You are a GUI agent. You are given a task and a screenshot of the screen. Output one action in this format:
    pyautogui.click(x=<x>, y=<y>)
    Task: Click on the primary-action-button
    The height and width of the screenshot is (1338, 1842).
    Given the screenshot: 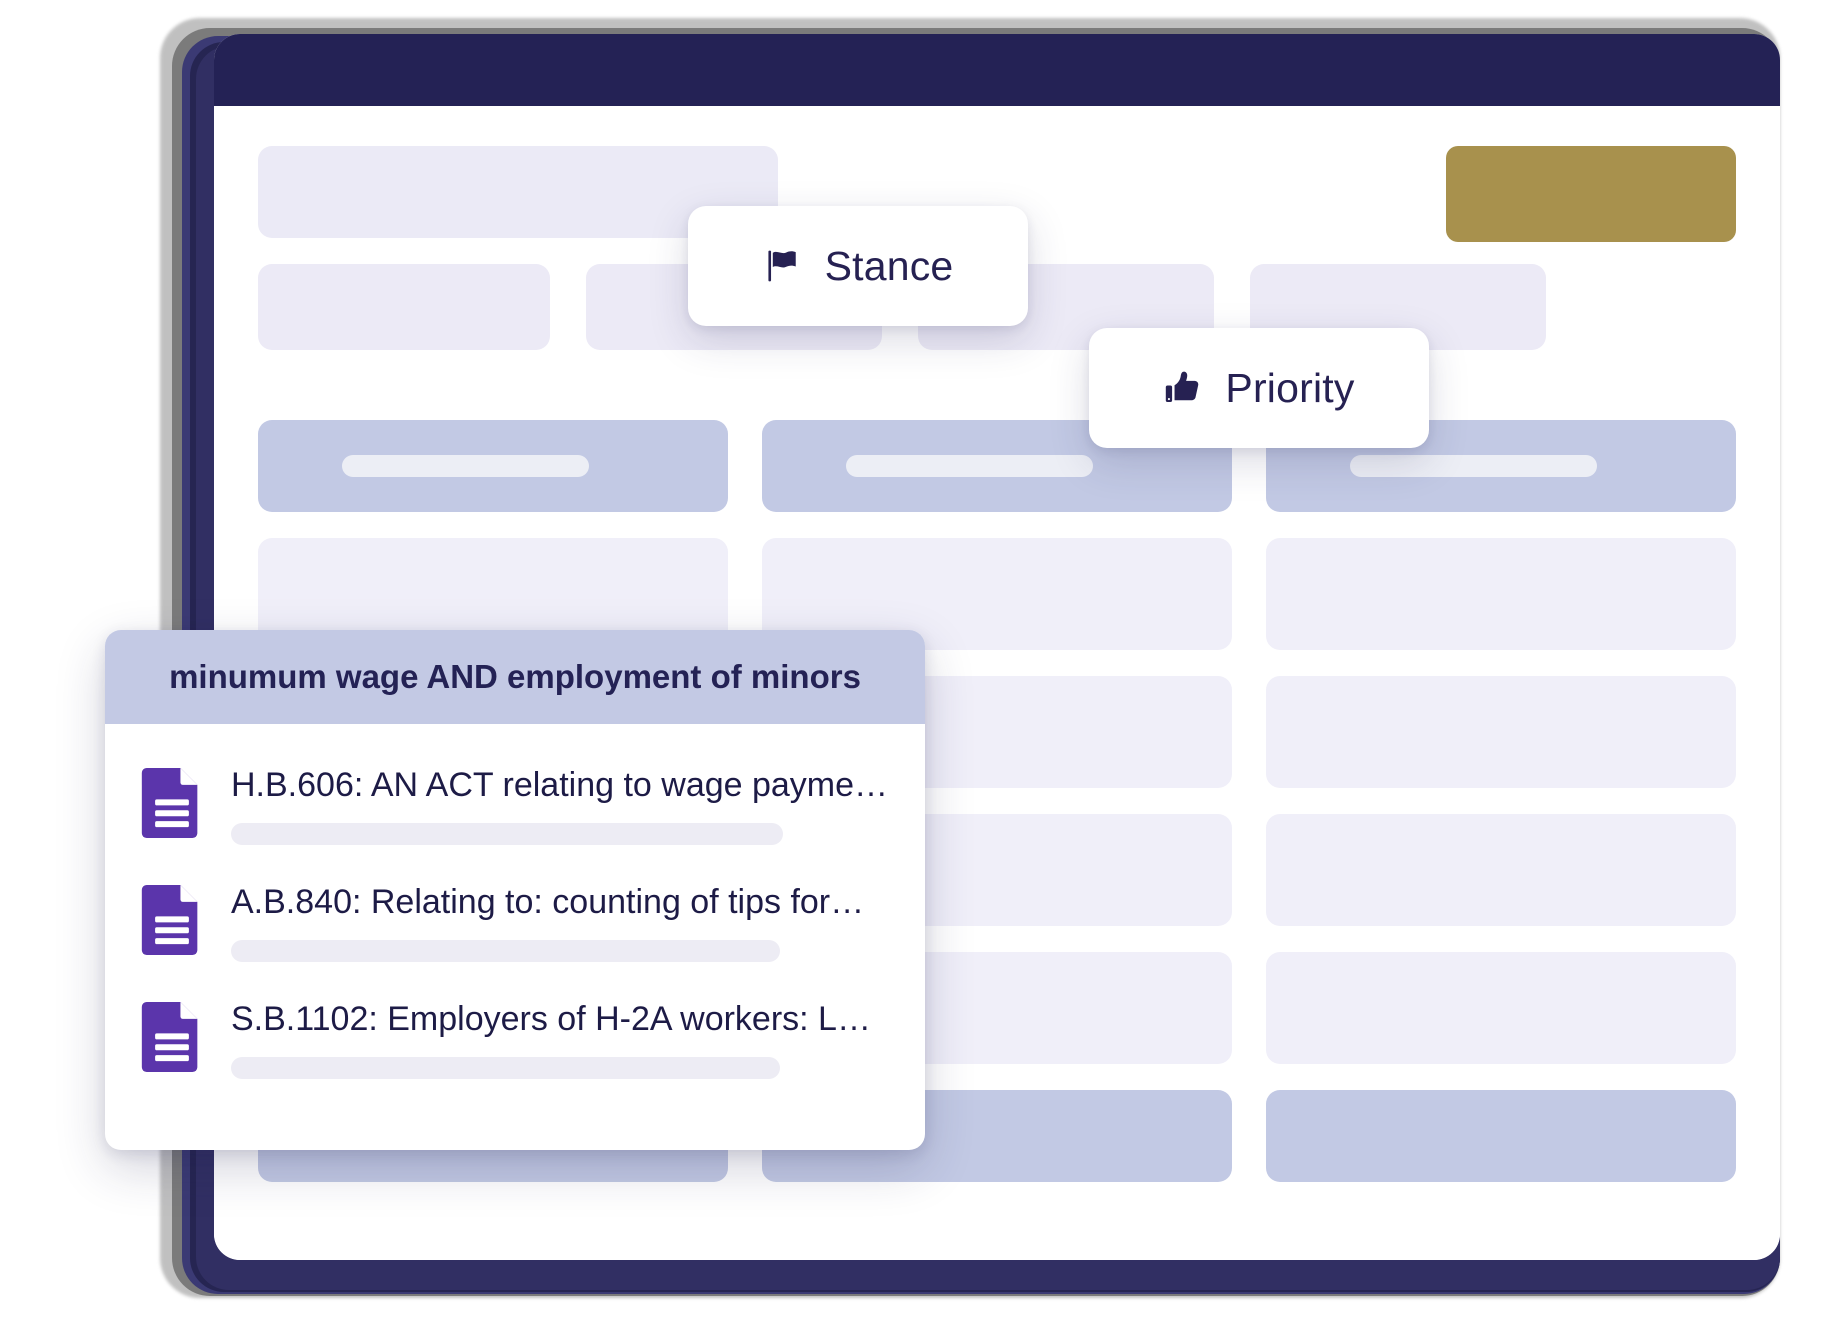 What is the action you would take?
    pyautogui.click(x=1591, y=194)
    